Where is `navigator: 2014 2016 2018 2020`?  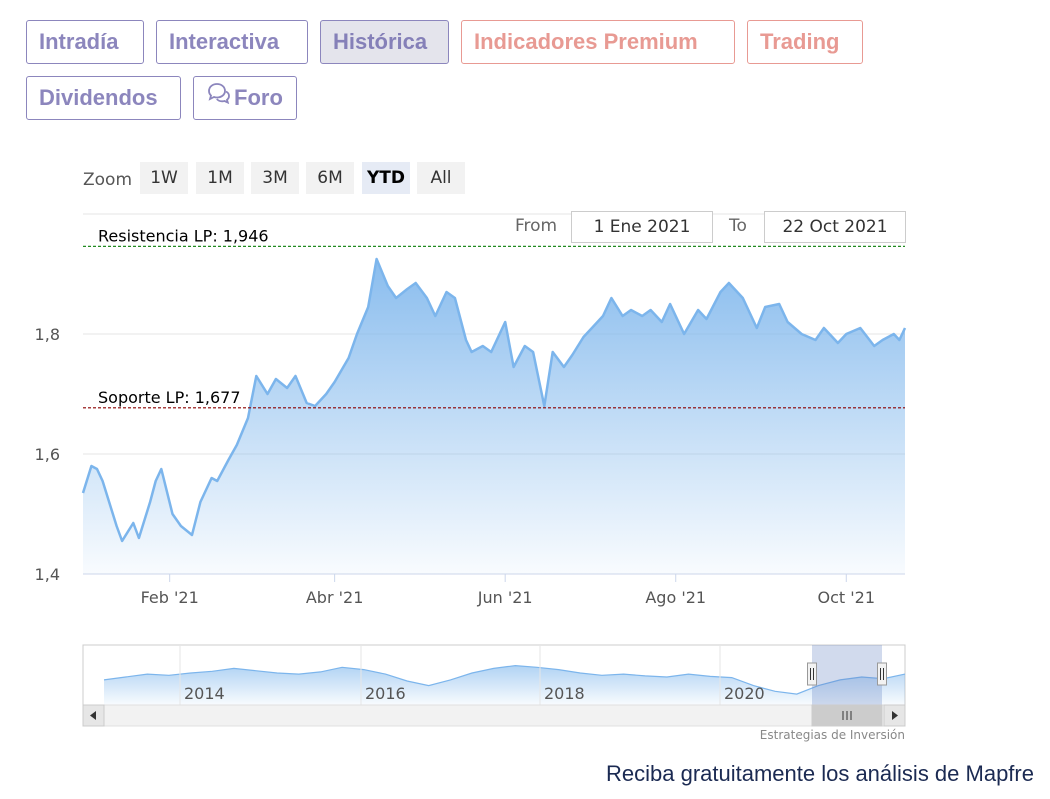
navigator: 2014 2016 2018 2020 is located at coordinates (494, 685).